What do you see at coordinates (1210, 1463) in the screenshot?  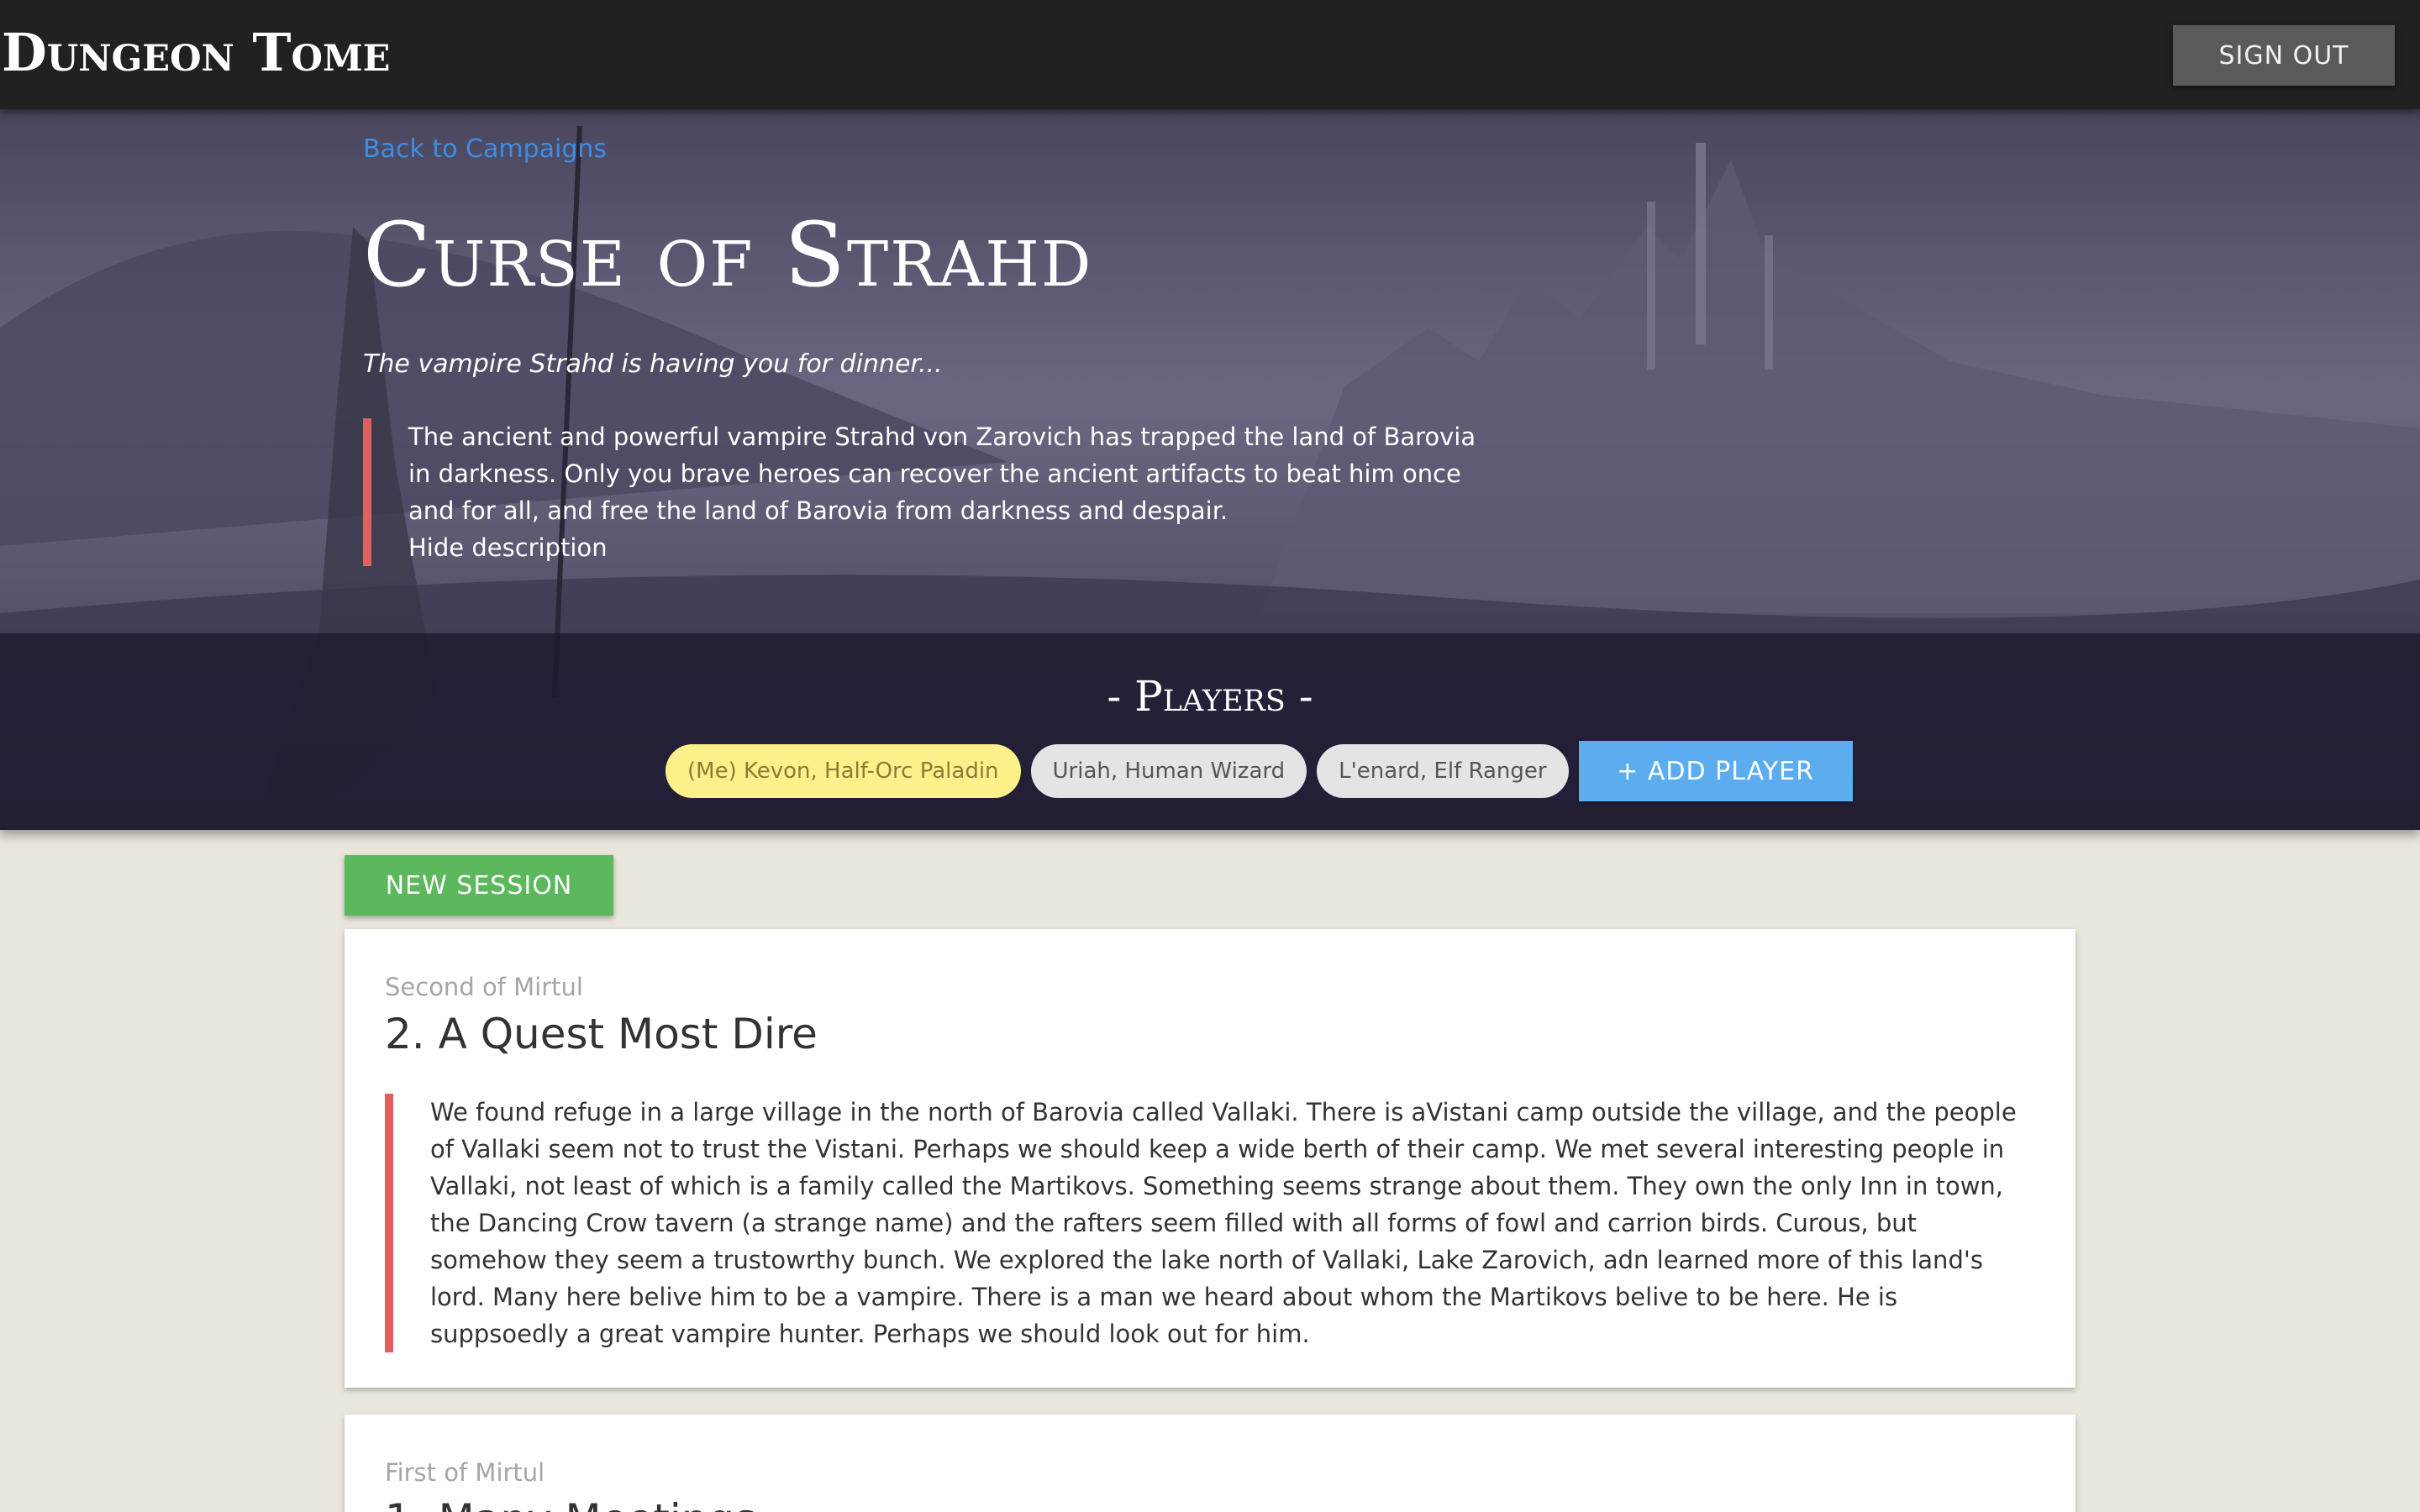 I see `session-card: First of Mirtul 1. Many Meetings` at bounding box center [1210, 1463].